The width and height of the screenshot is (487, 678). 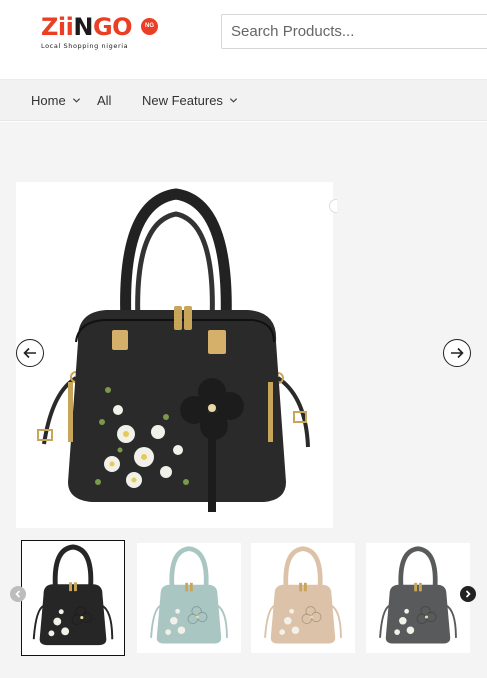 I want to click on thumbnail-next-button, so click(x=468, y=594).